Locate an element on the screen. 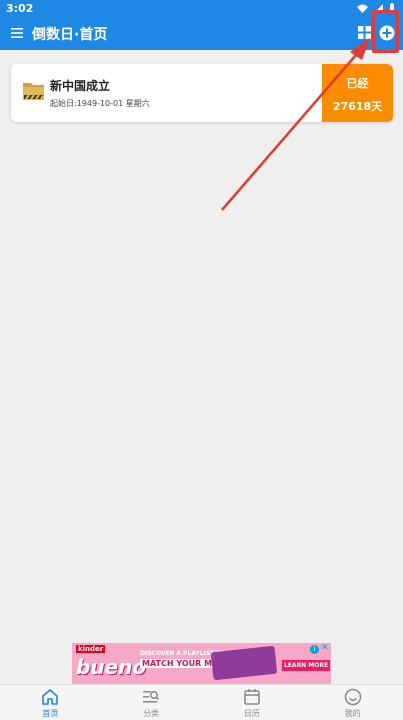 Image resolution: width=403 pixels, height=720 pixels. event-name: 新中国成立 is located at coordinates (80, 86).